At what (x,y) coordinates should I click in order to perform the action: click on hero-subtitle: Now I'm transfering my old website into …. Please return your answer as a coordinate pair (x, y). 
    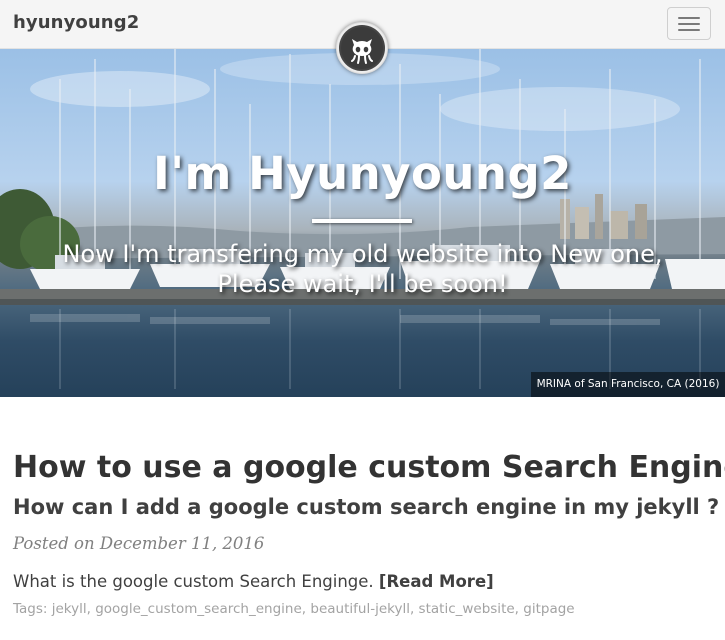
    Looking at the image, I should click on (362, 269).